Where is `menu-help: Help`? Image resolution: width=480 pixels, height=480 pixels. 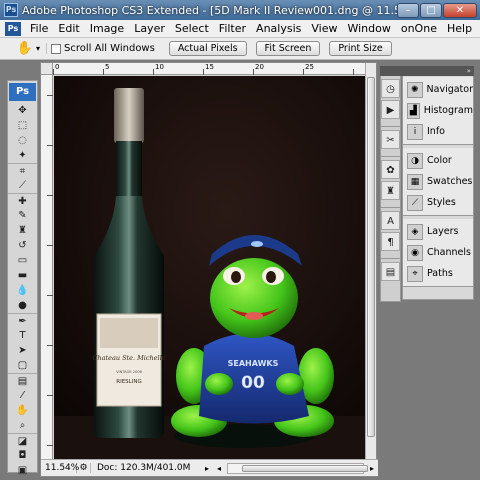
menu-help: Help is located at coordinates (459, 28).